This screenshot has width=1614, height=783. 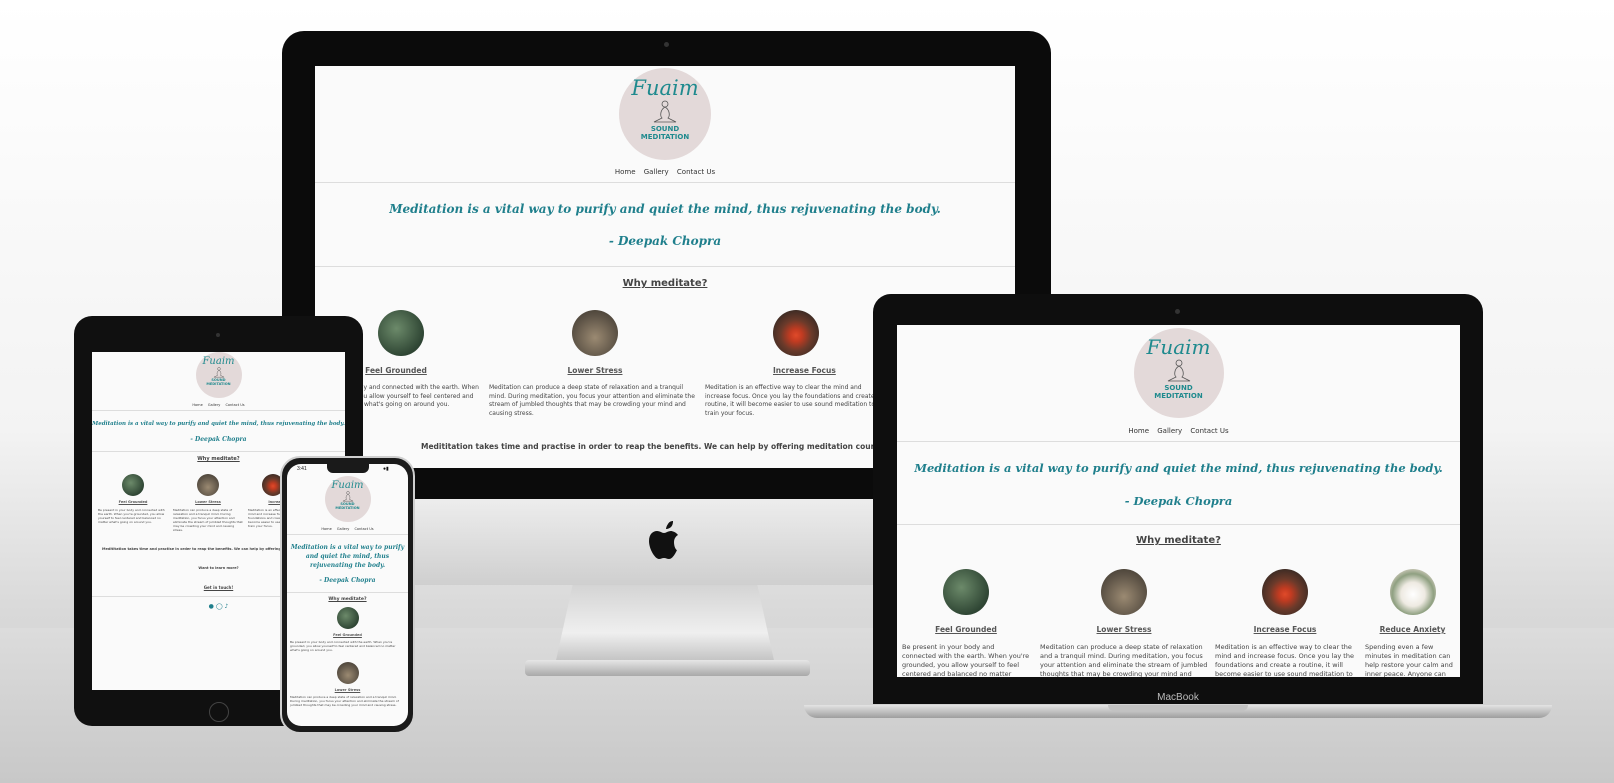 What do you see at coordinates (666, 44) in the screenshot?
I see `imac-camera` at bounding box center [666, 44].